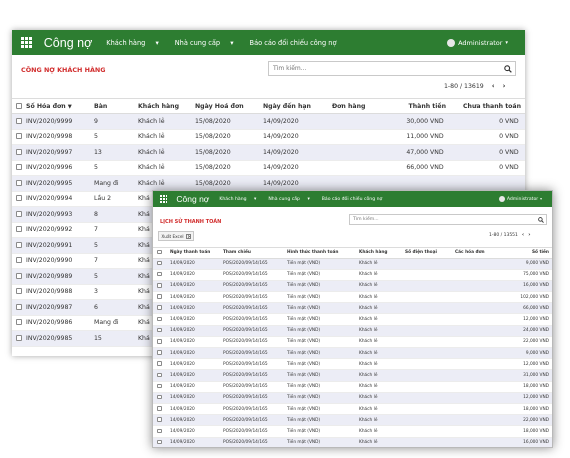  Describe the element at coordinates (526, 331) in the screenshot. I see `cell-amount: 24,000 VND` at that location.